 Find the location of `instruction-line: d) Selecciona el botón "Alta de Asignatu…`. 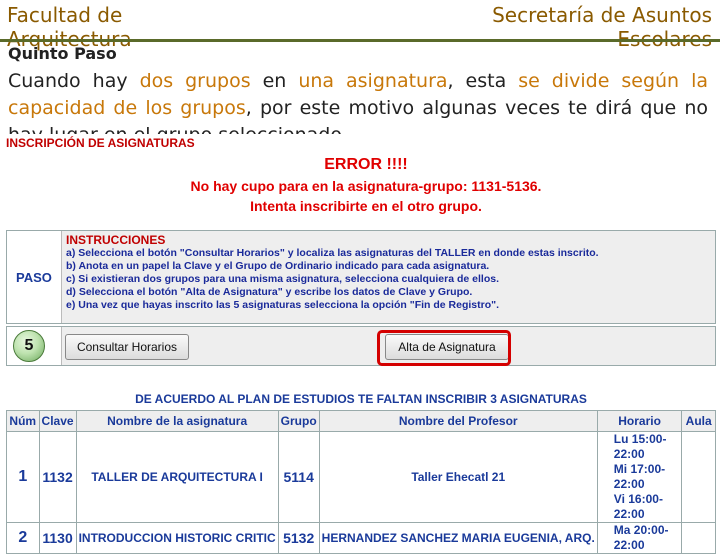

instruction-line: d) Selecciona el botón "Alta de Asignatu… is located at coordinates (269, 292).